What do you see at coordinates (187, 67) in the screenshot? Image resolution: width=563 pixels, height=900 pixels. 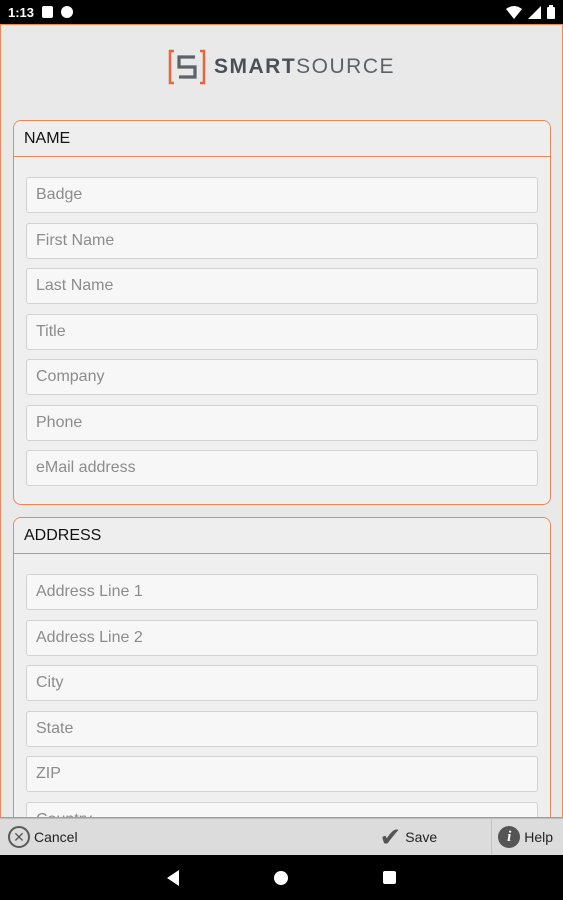 I see `smartsource-logo-icon` at bounding box center [187, 67].